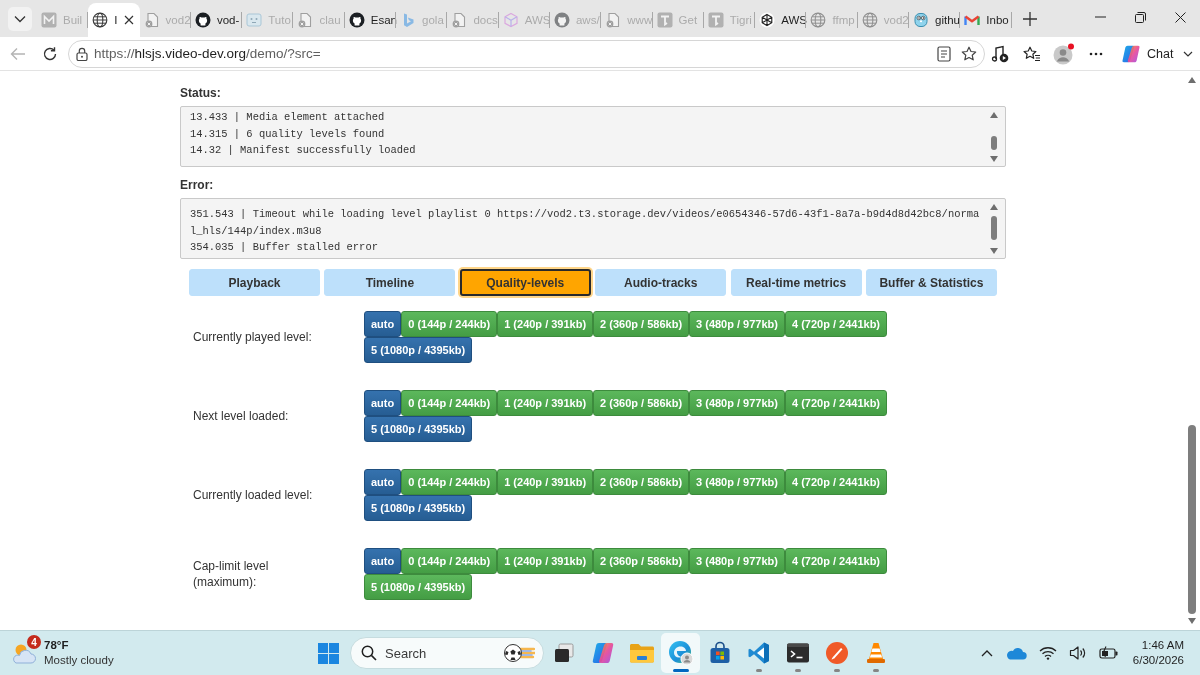 The image size is (1200, 675). I want to click on browser-tab: aws/, so click(575, 20).